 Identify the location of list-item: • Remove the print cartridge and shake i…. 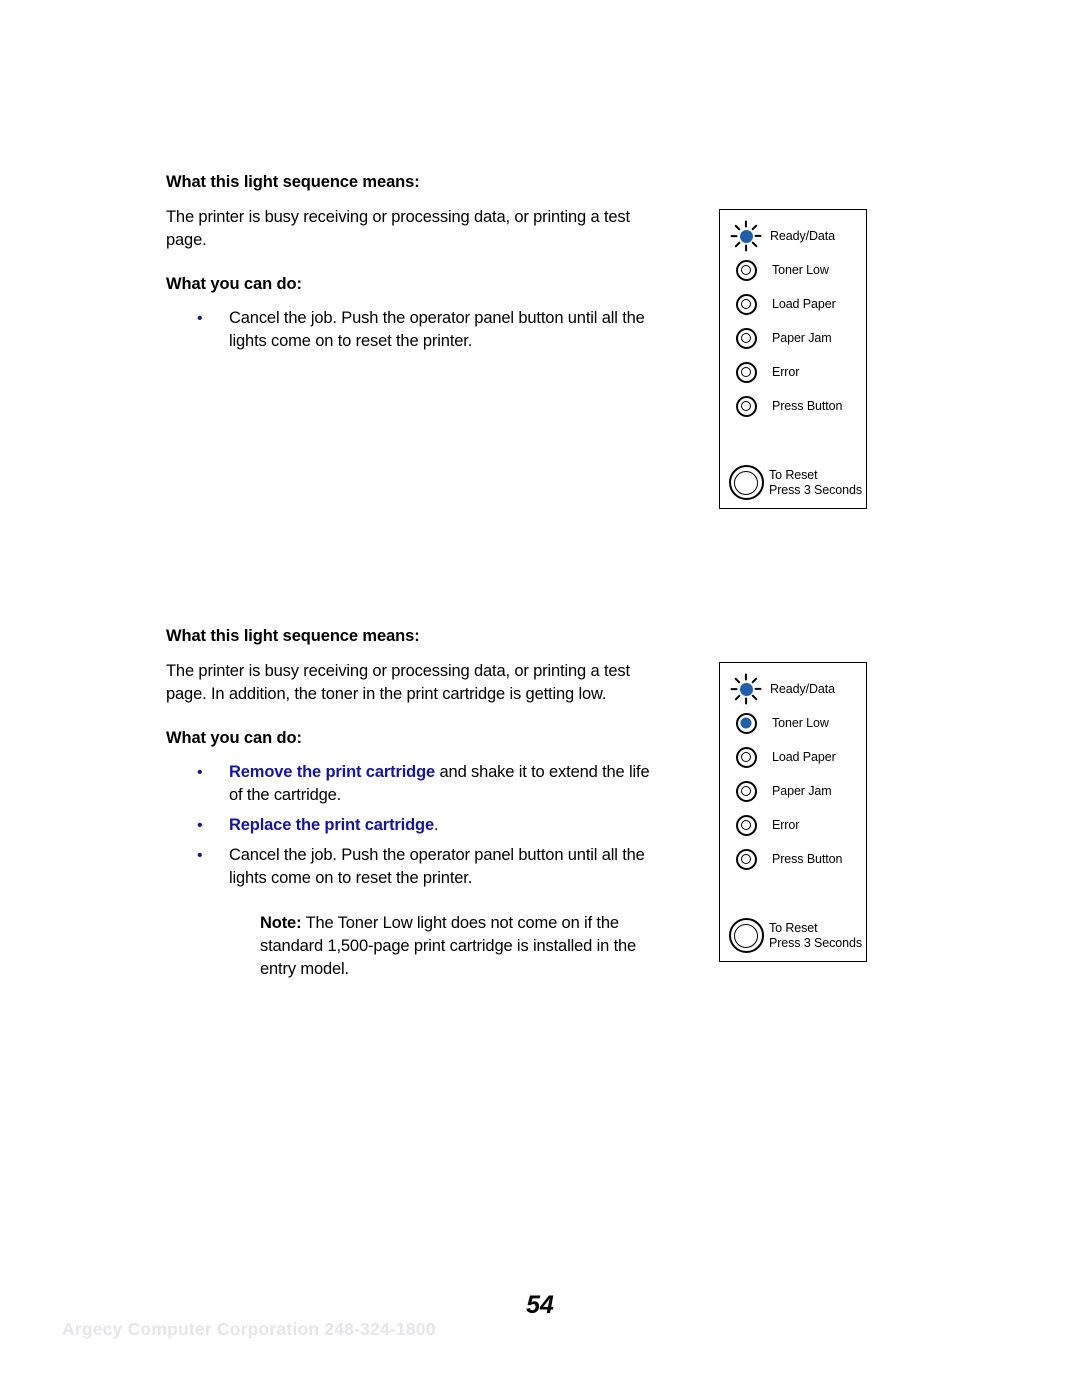
(409, 784).